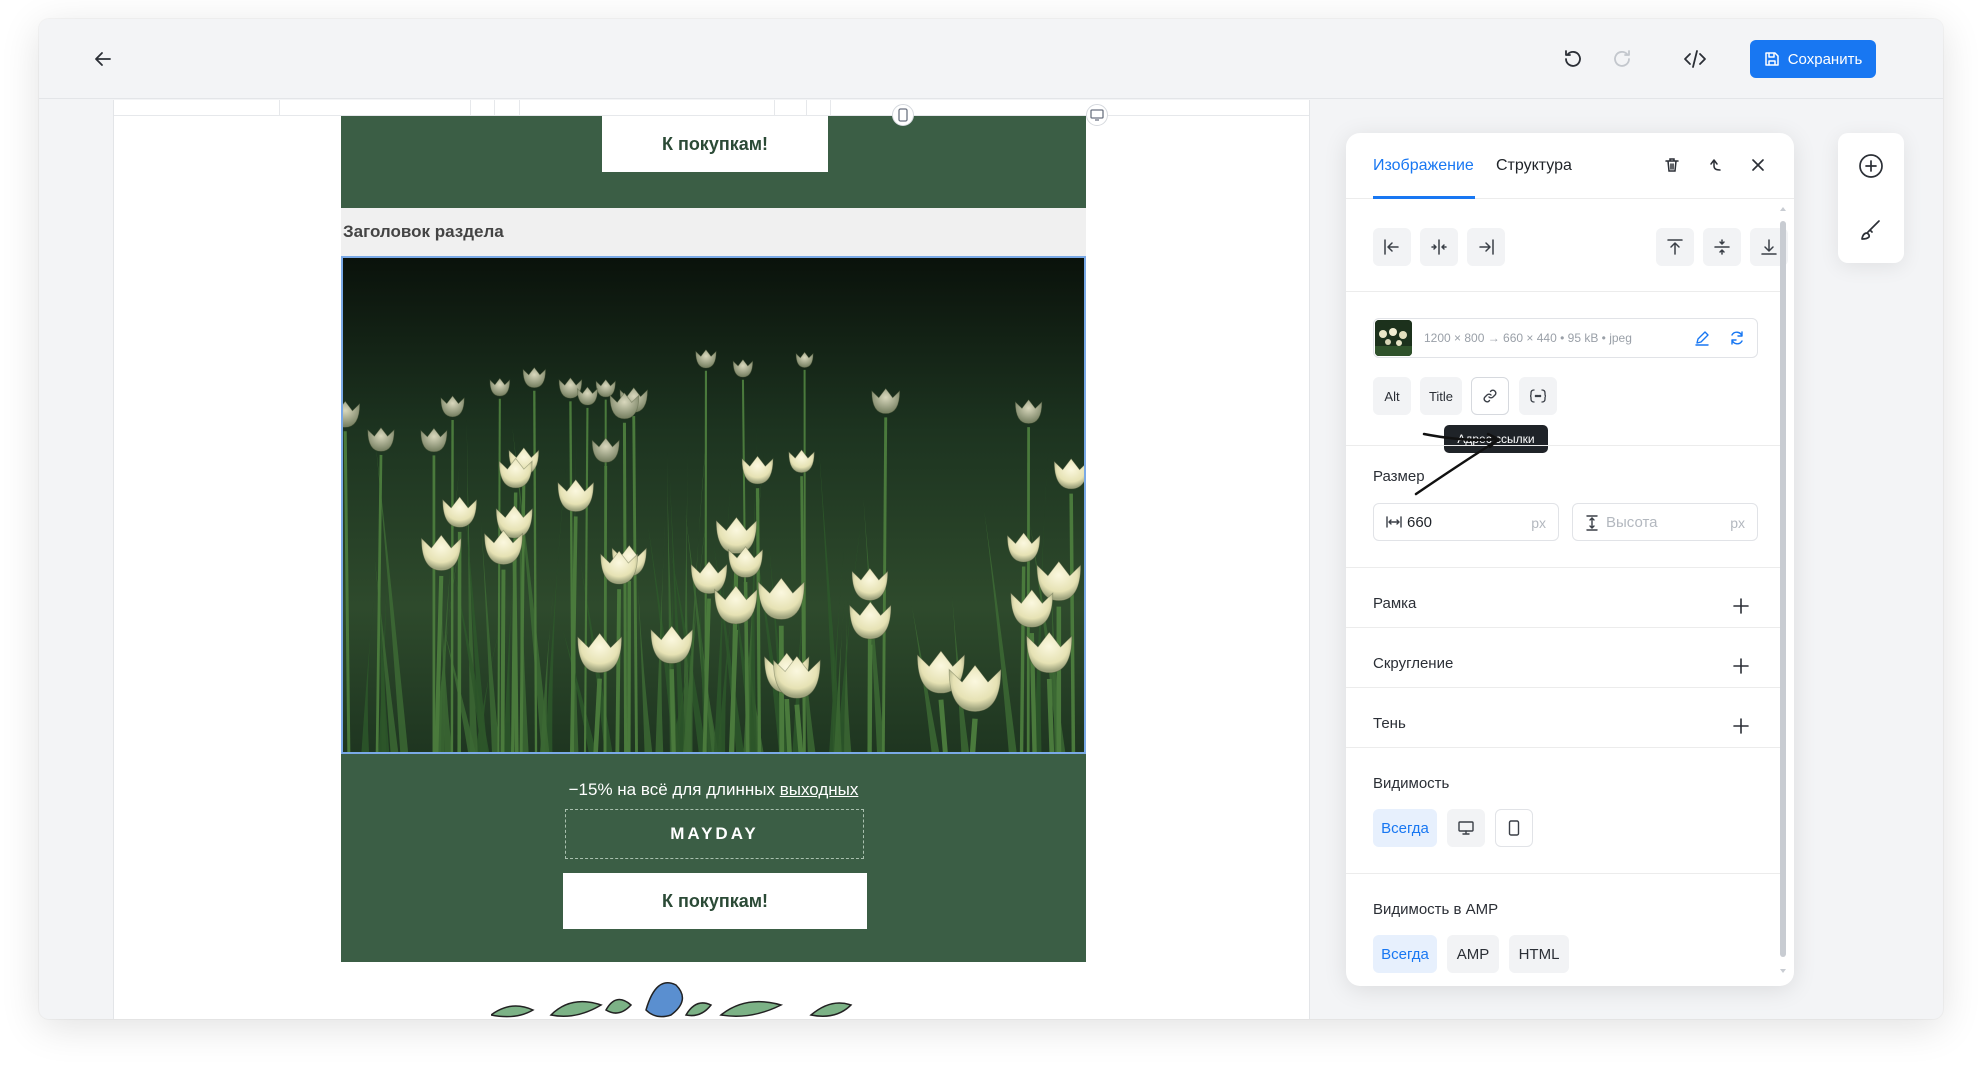 This screenshot has width=1982, height=1081. I want to click on refresh-icon, so click(1737, 338).